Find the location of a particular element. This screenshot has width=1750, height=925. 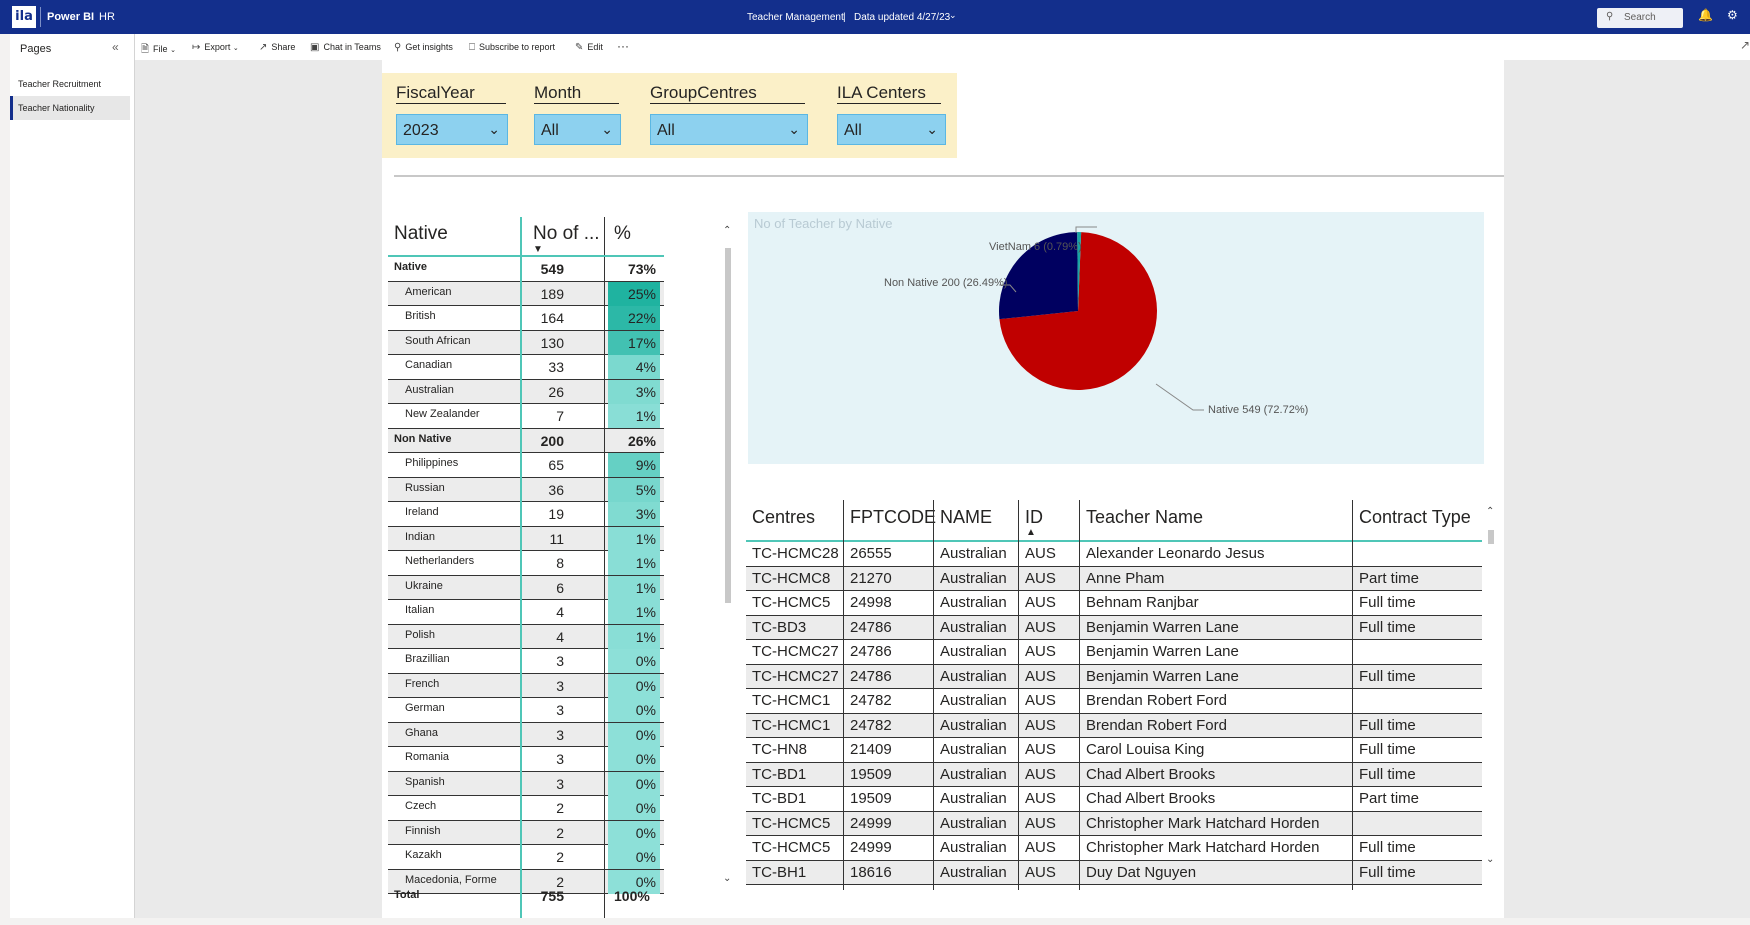

matrix-row: Indian 11 1% is located at coordinates (526, 538).